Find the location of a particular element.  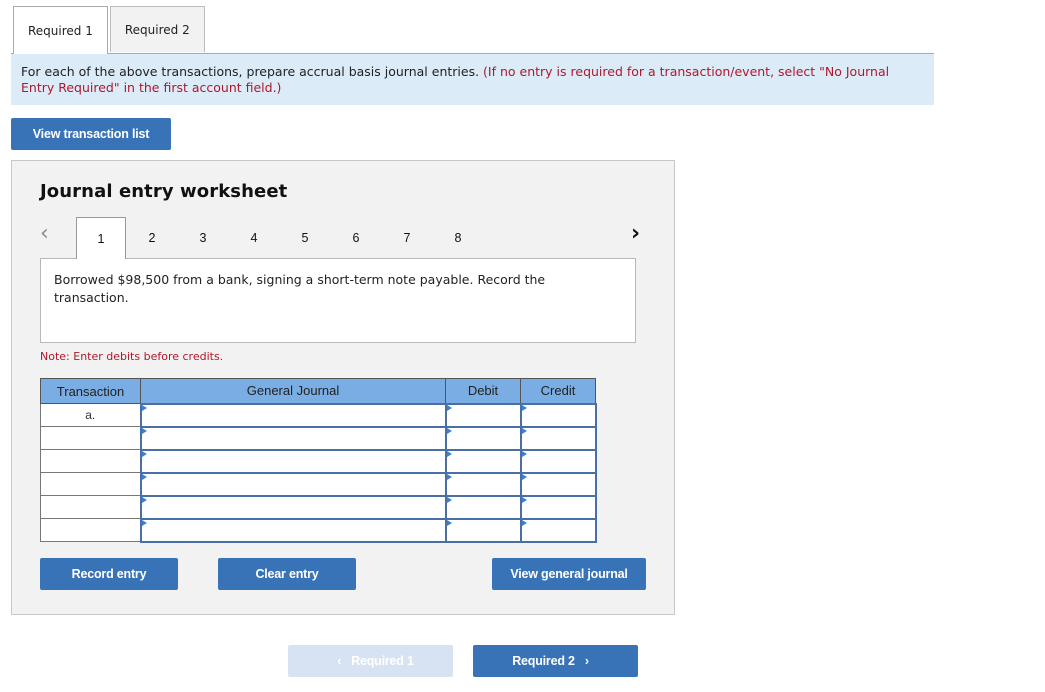

header-transaction: Transaction is located at coordinates (90, 391).